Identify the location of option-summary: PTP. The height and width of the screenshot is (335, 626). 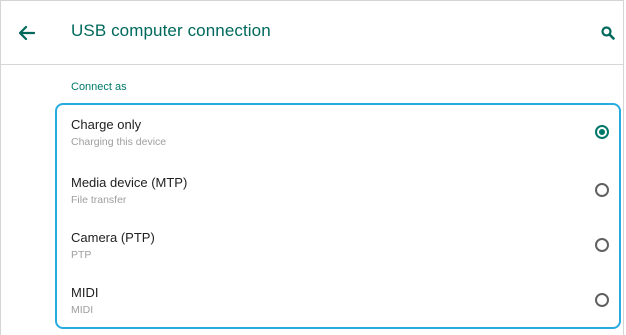
(81, 255).